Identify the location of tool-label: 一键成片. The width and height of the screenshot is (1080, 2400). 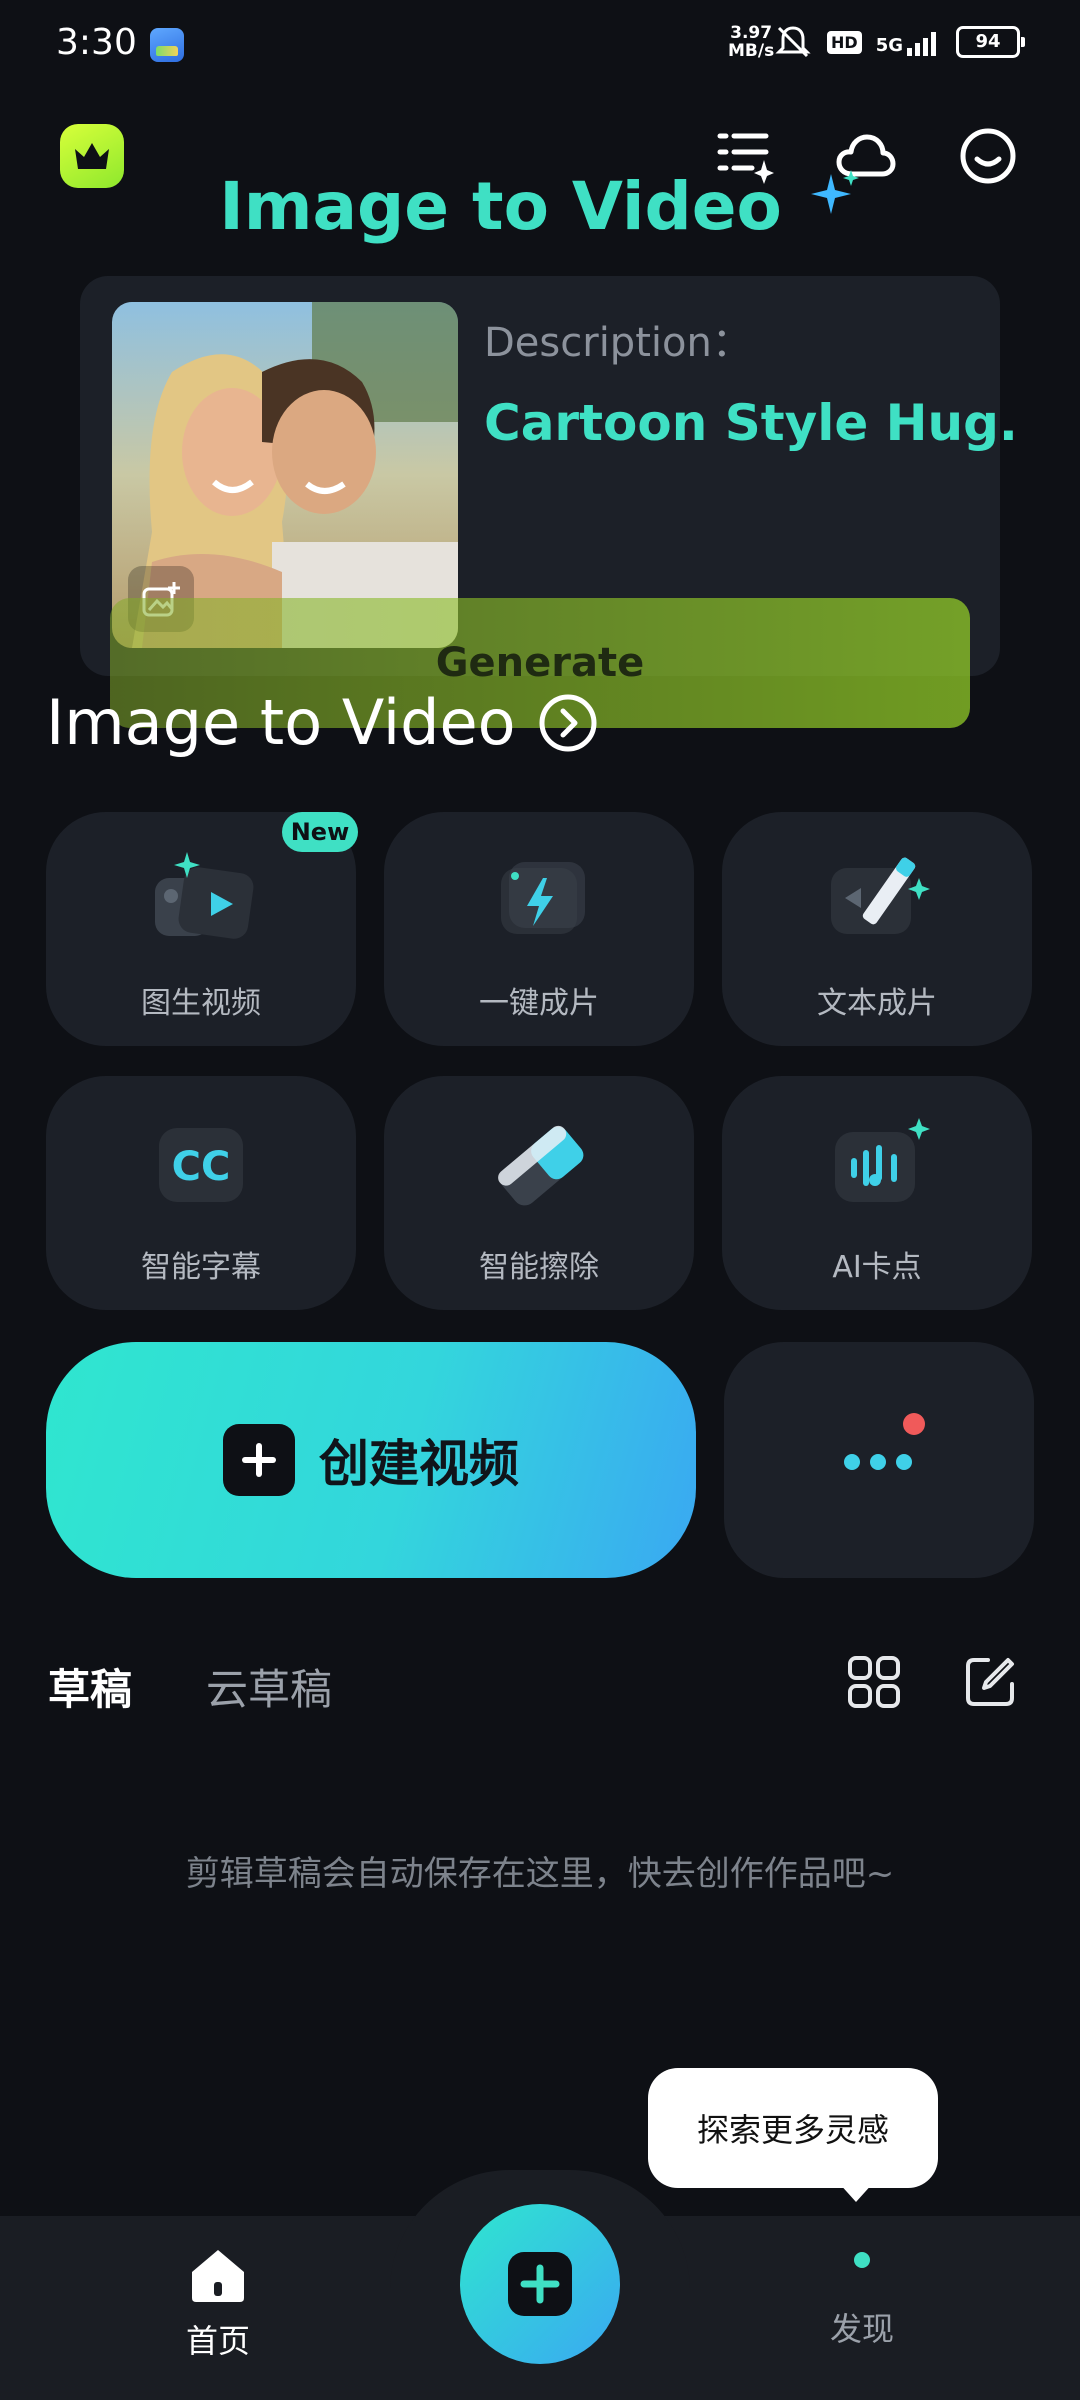
(539, 1003).